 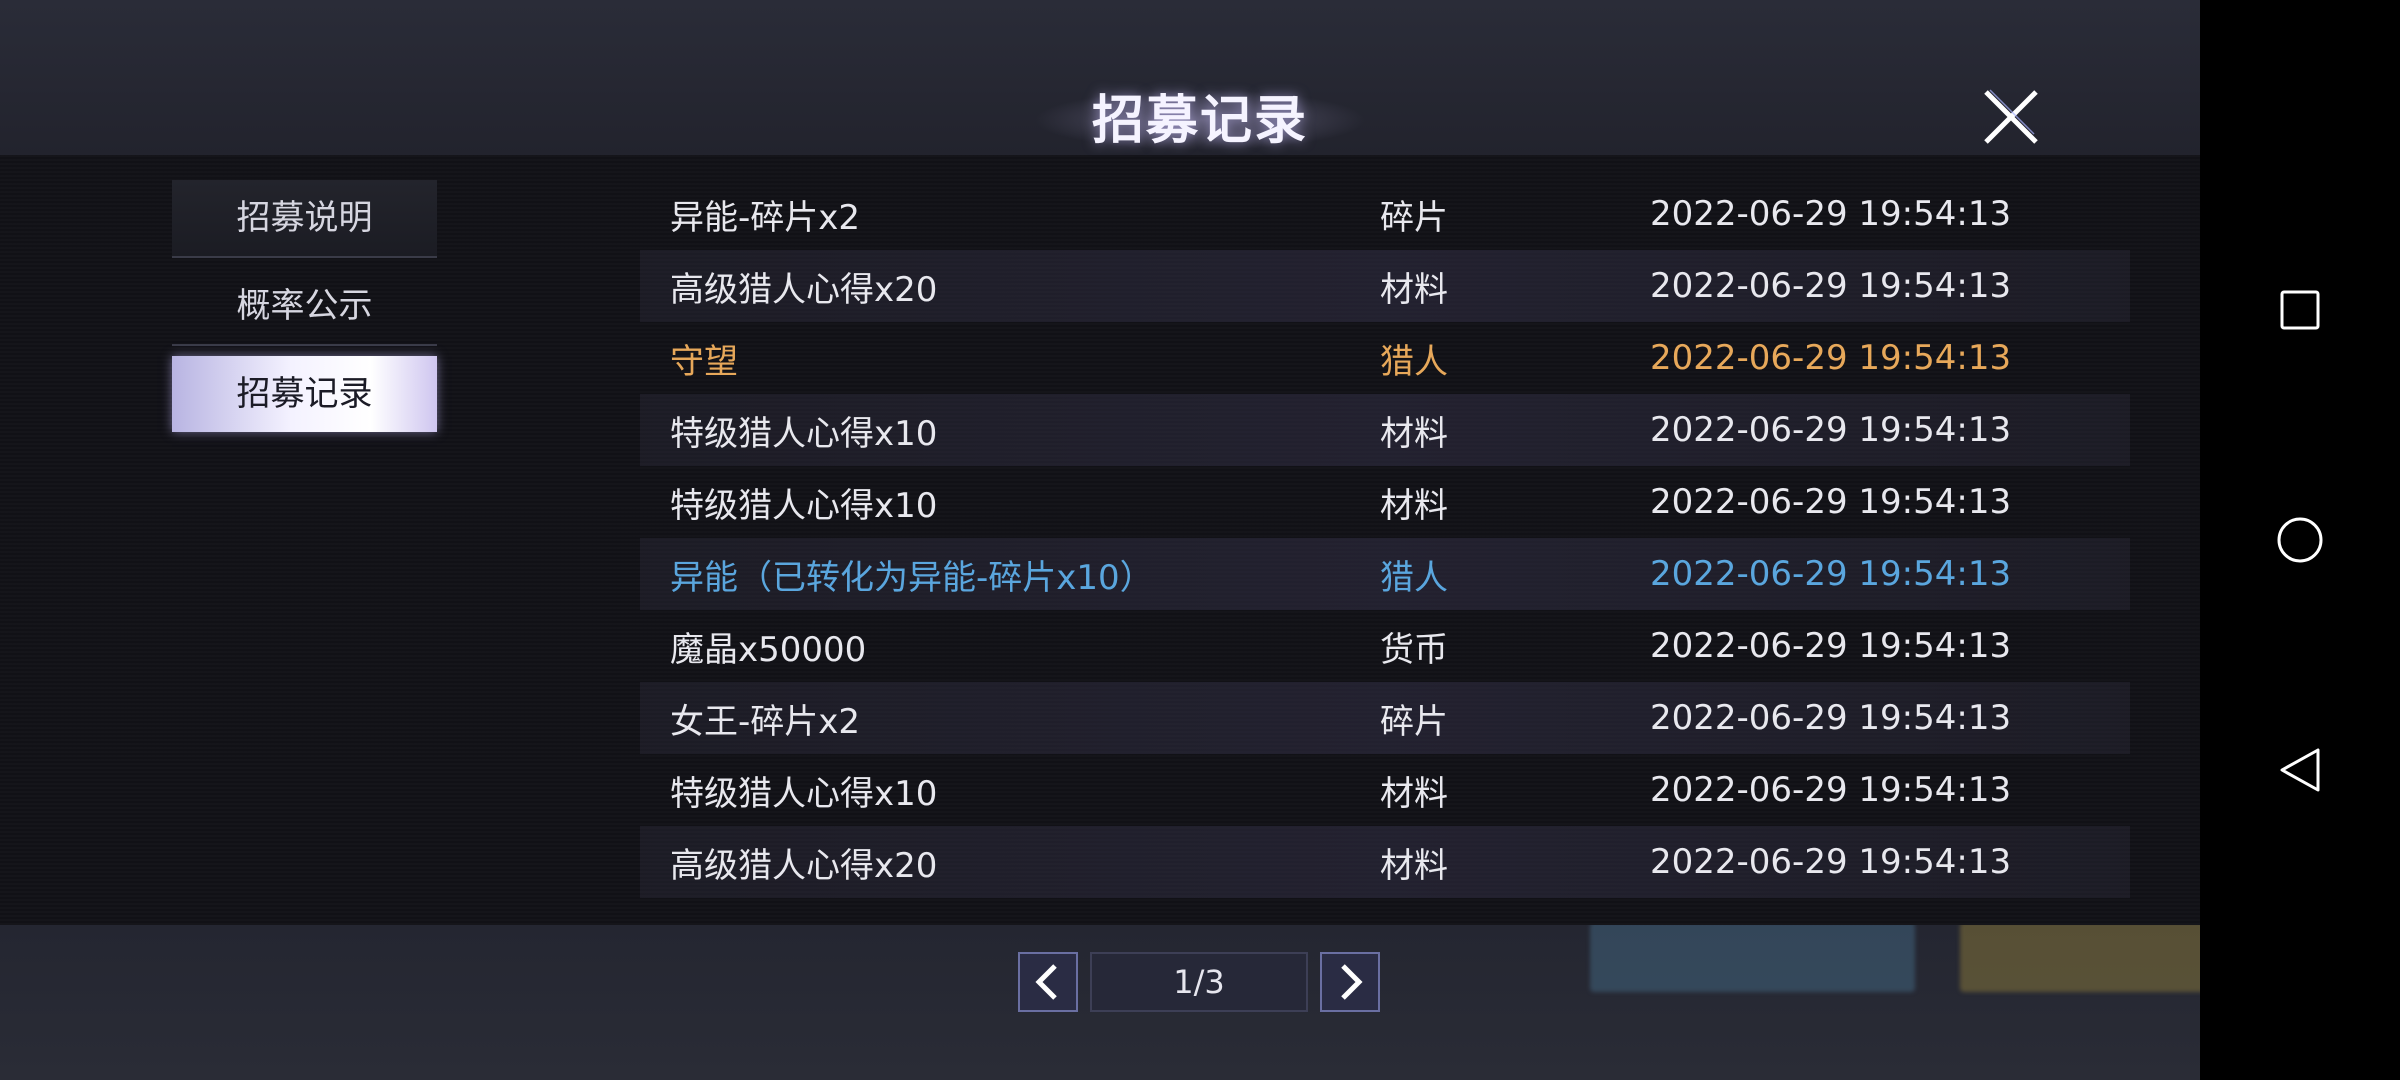 I want to click on home-button, so click(x=2300, y=540).